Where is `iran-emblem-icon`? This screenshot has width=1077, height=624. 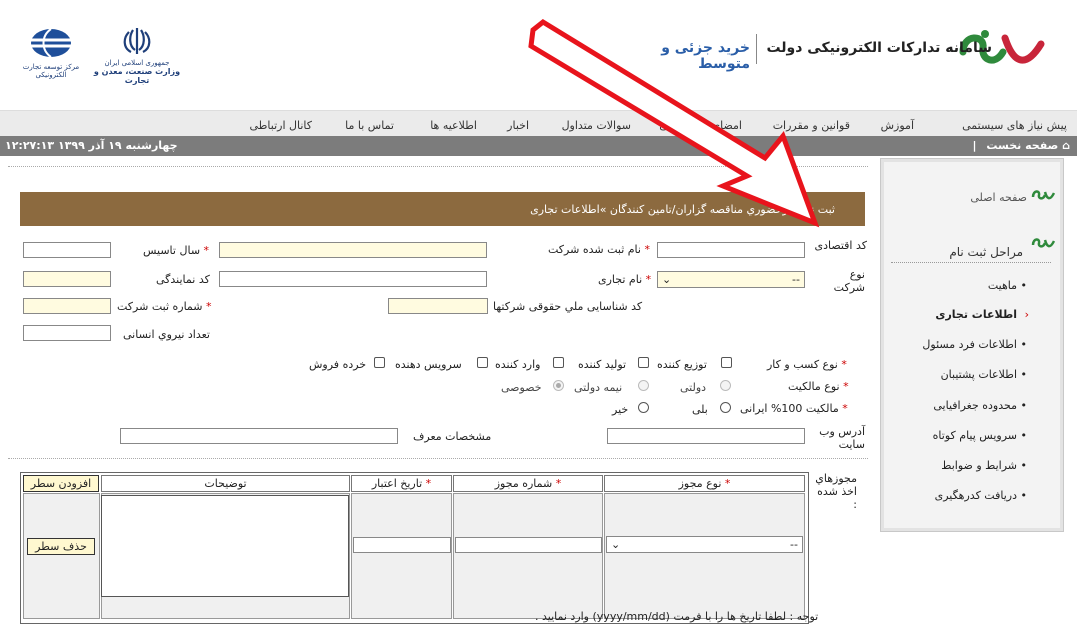 iran-emblem-icon is located at coordinates (137, 41).